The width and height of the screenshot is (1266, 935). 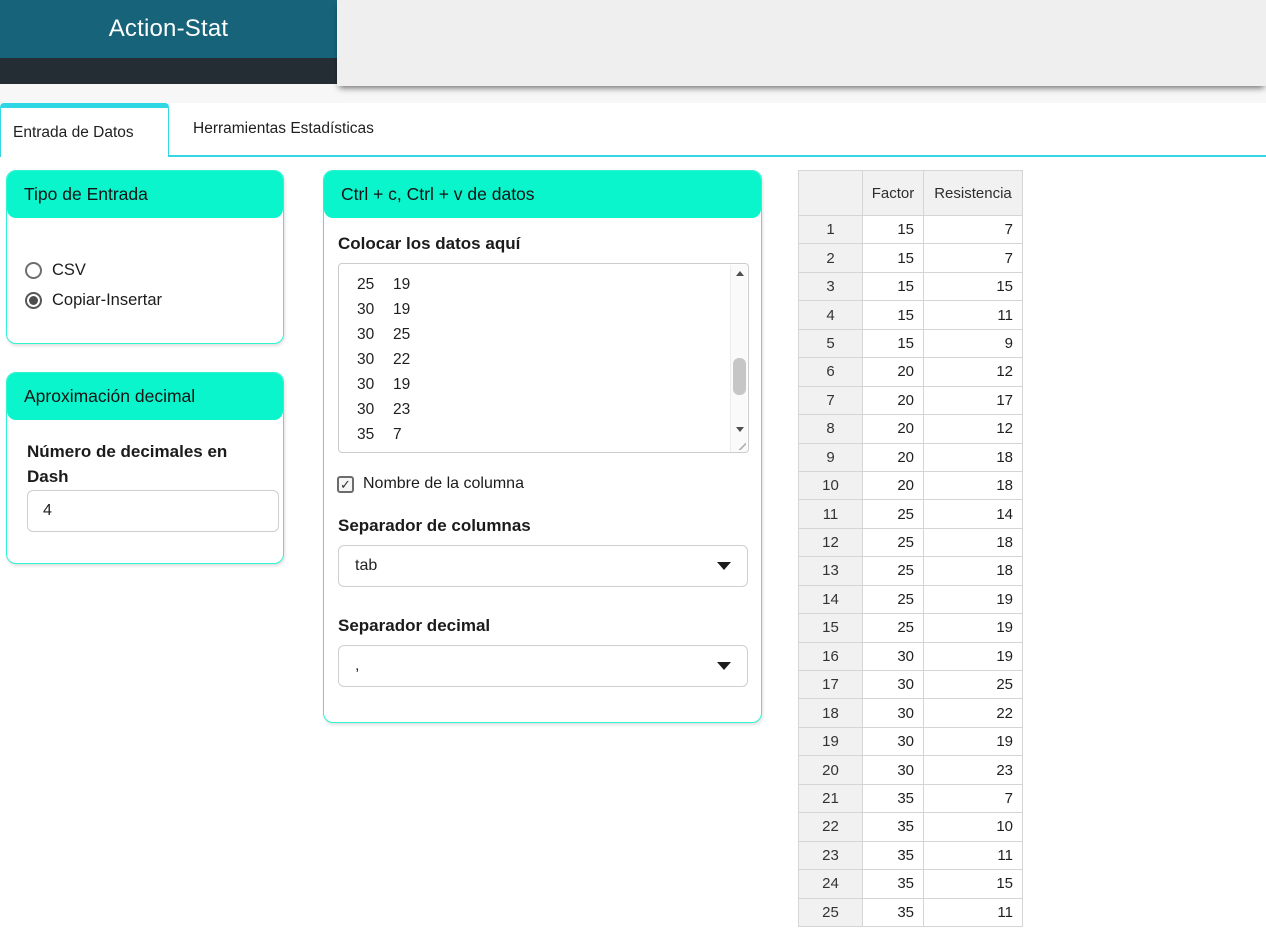 I want to click on resistencia-cell: 10, so click(x=973, y=827).